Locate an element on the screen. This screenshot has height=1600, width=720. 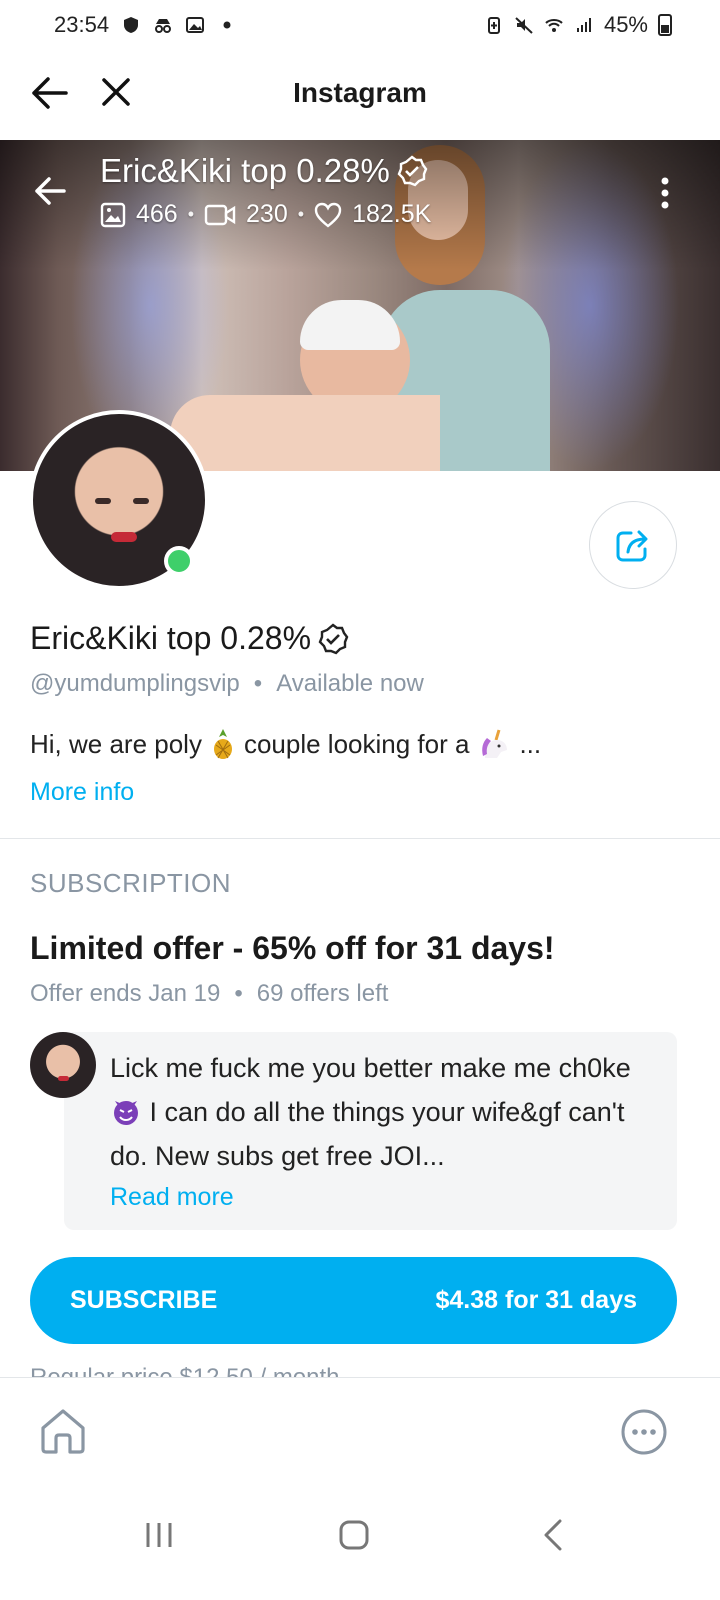
availability-status: Available now is located at coordinates (350, 683).